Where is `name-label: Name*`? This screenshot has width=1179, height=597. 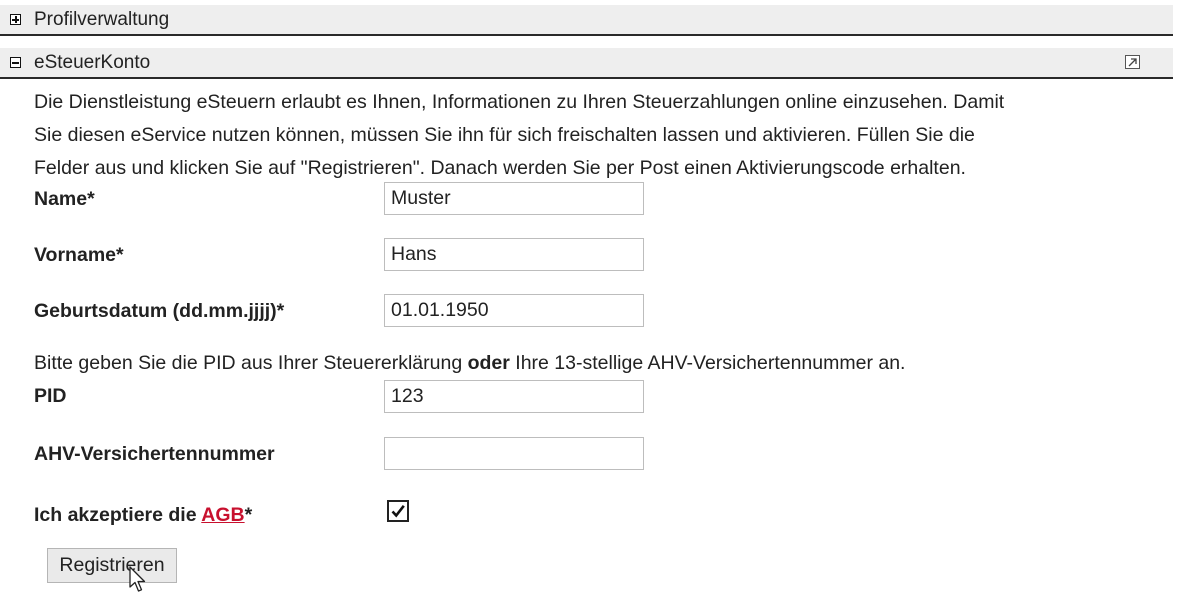 name-label: Name* is located at coordinates (64, 199).